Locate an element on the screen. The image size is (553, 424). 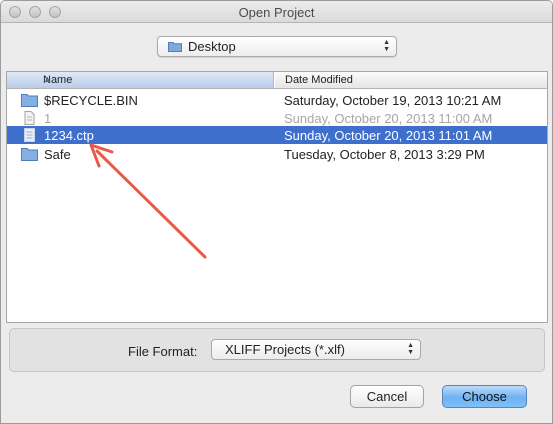
window-title: Open Project is located at coordinates (276, 12).